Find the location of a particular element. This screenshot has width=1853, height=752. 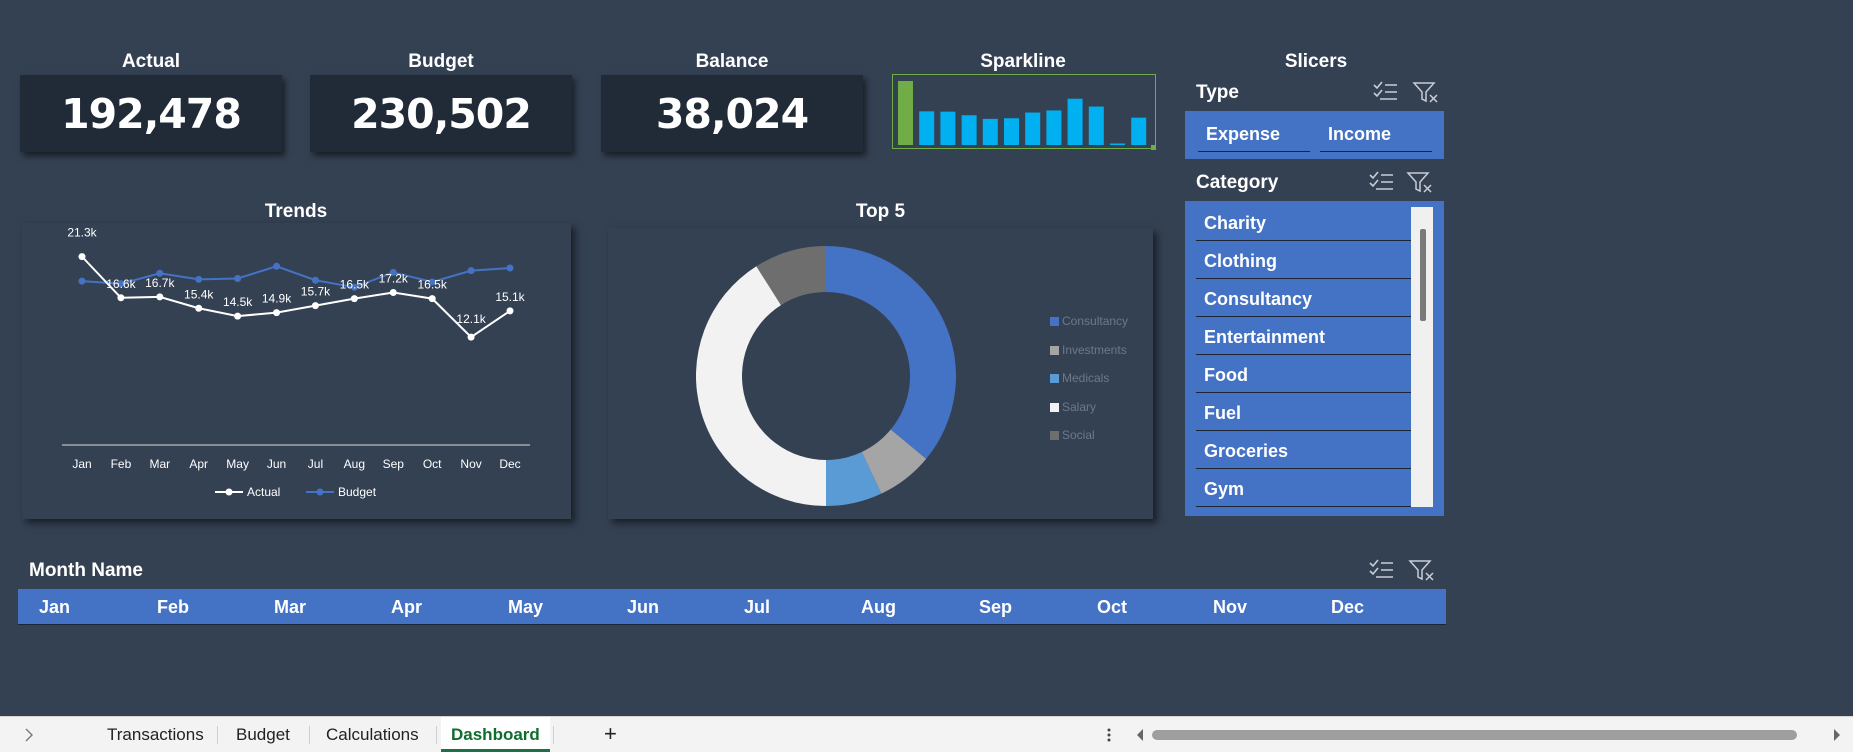

type-slicer-header: Type is located at coordinates (1217, 92).